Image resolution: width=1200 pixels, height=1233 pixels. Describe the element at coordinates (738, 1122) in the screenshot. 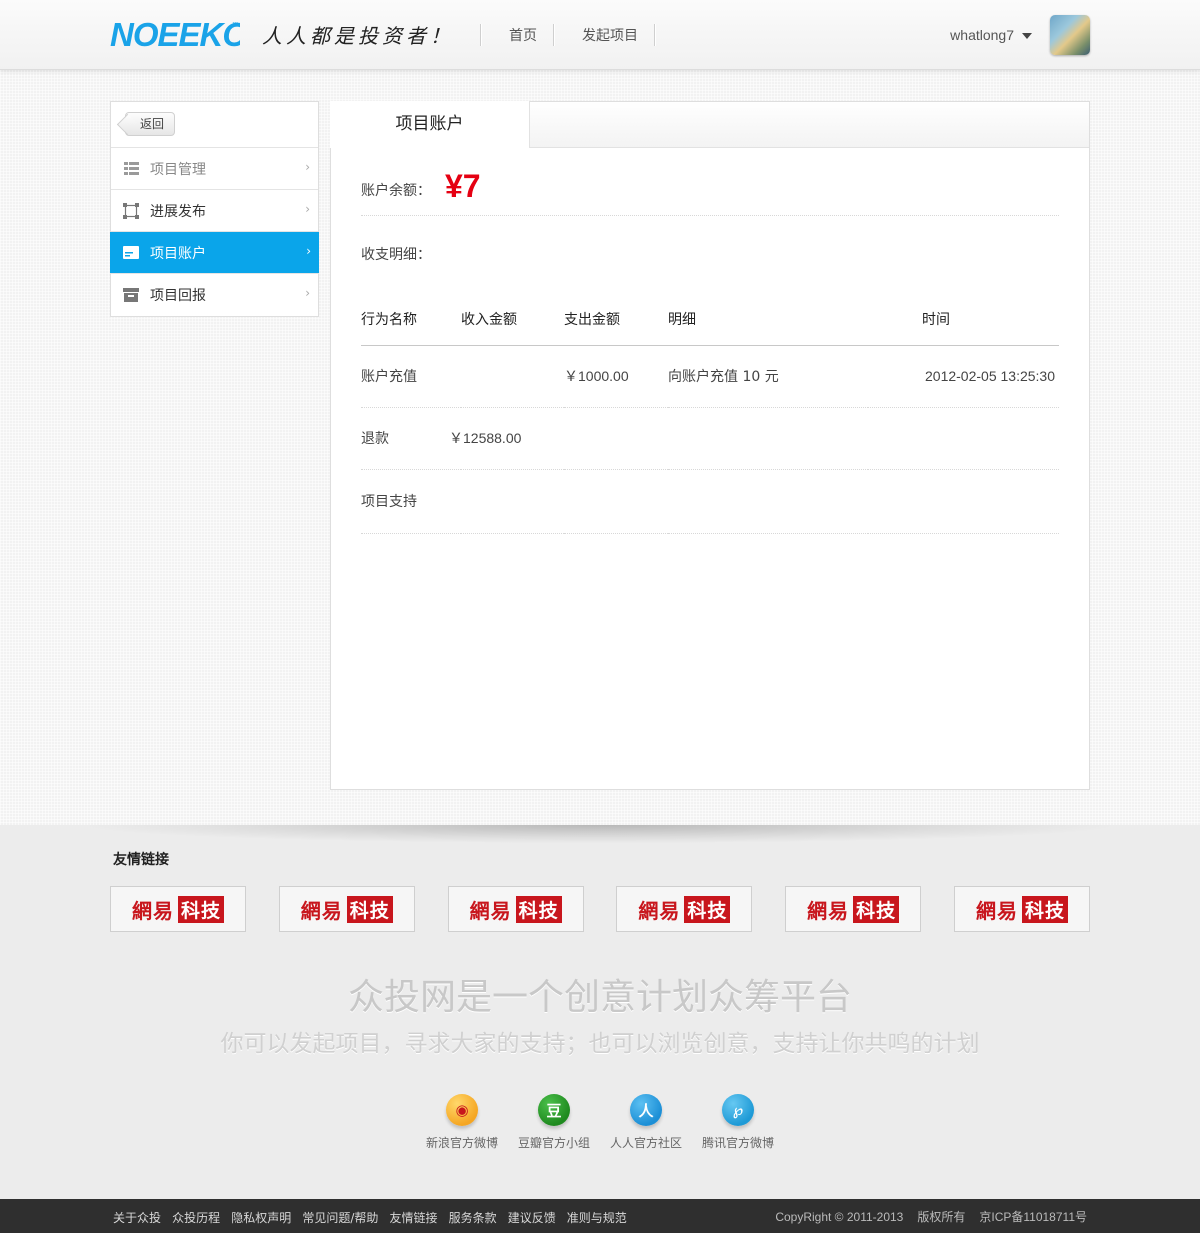

I see `social-link-tencent-weibo: ℘ 腾讯官方微博` at that location.